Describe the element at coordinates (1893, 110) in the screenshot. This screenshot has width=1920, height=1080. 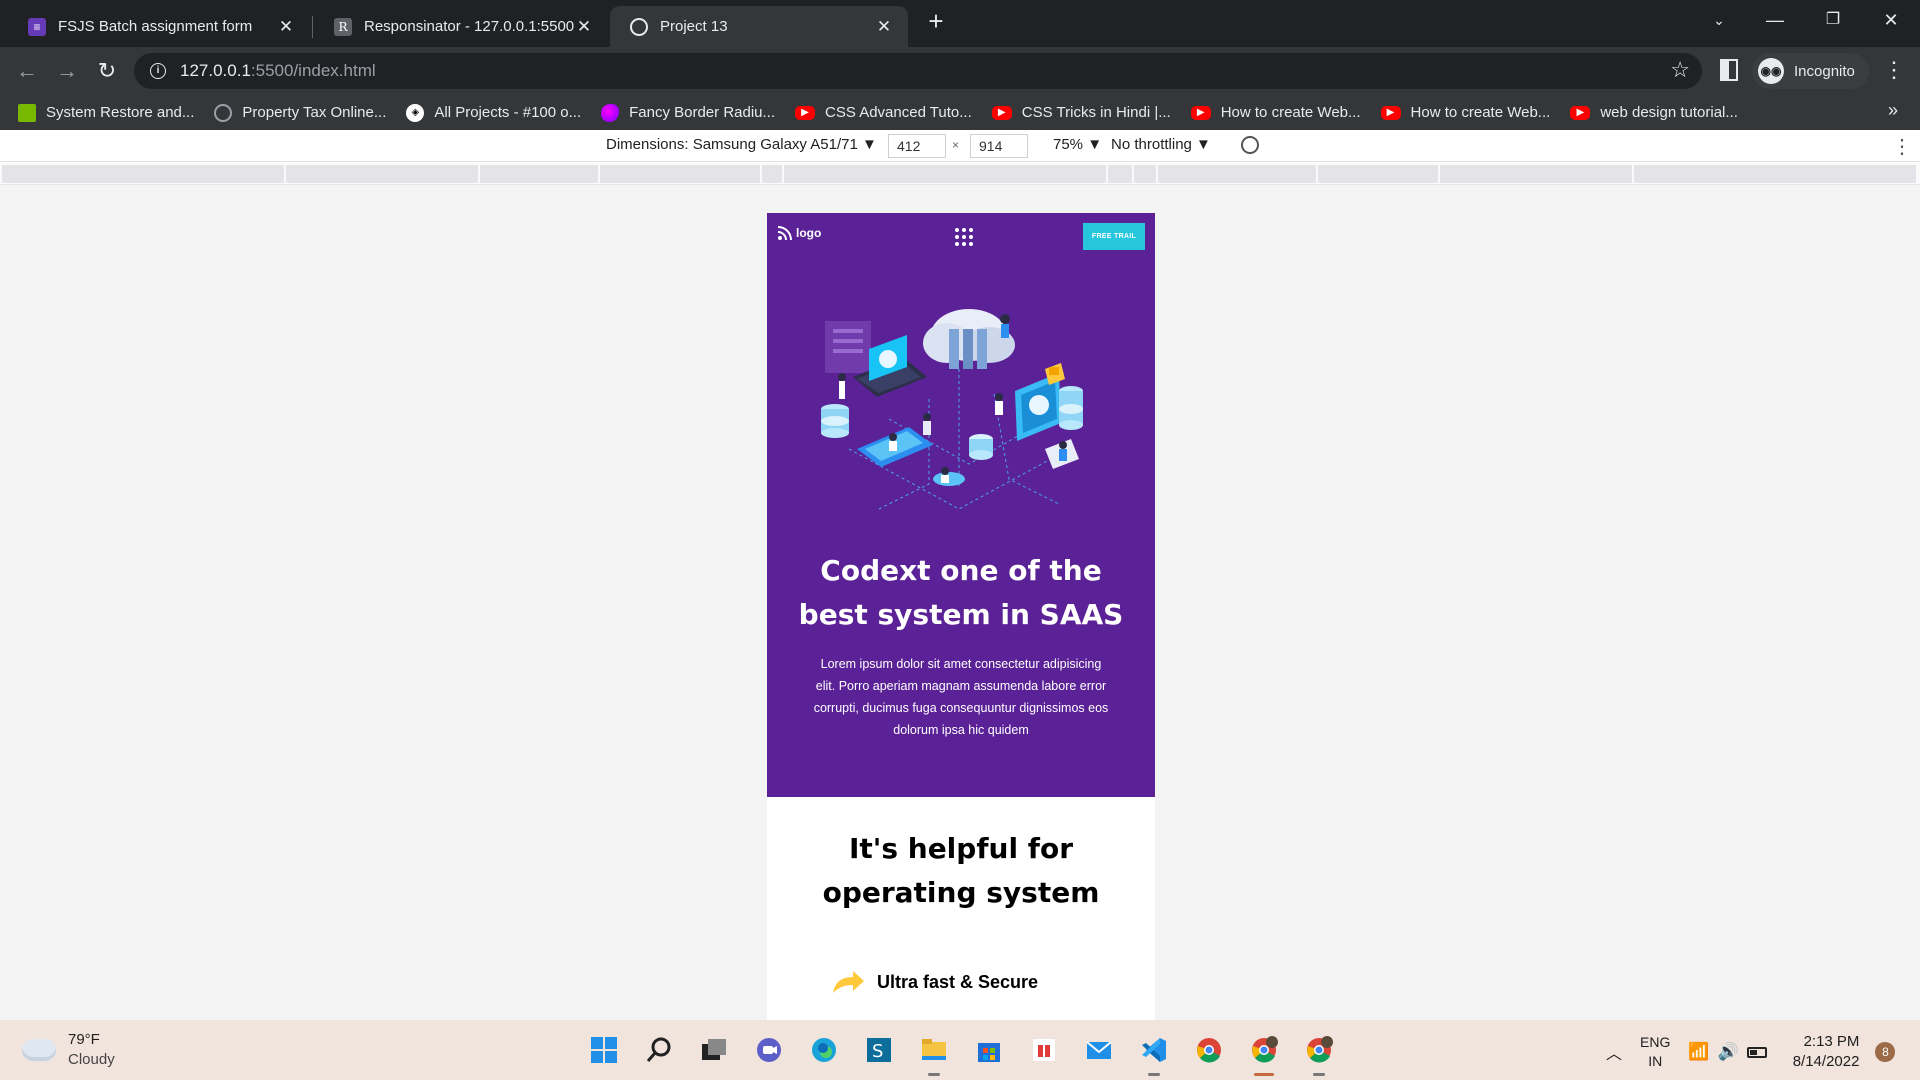
I see `more-bookmarks-icon: »` at that location.